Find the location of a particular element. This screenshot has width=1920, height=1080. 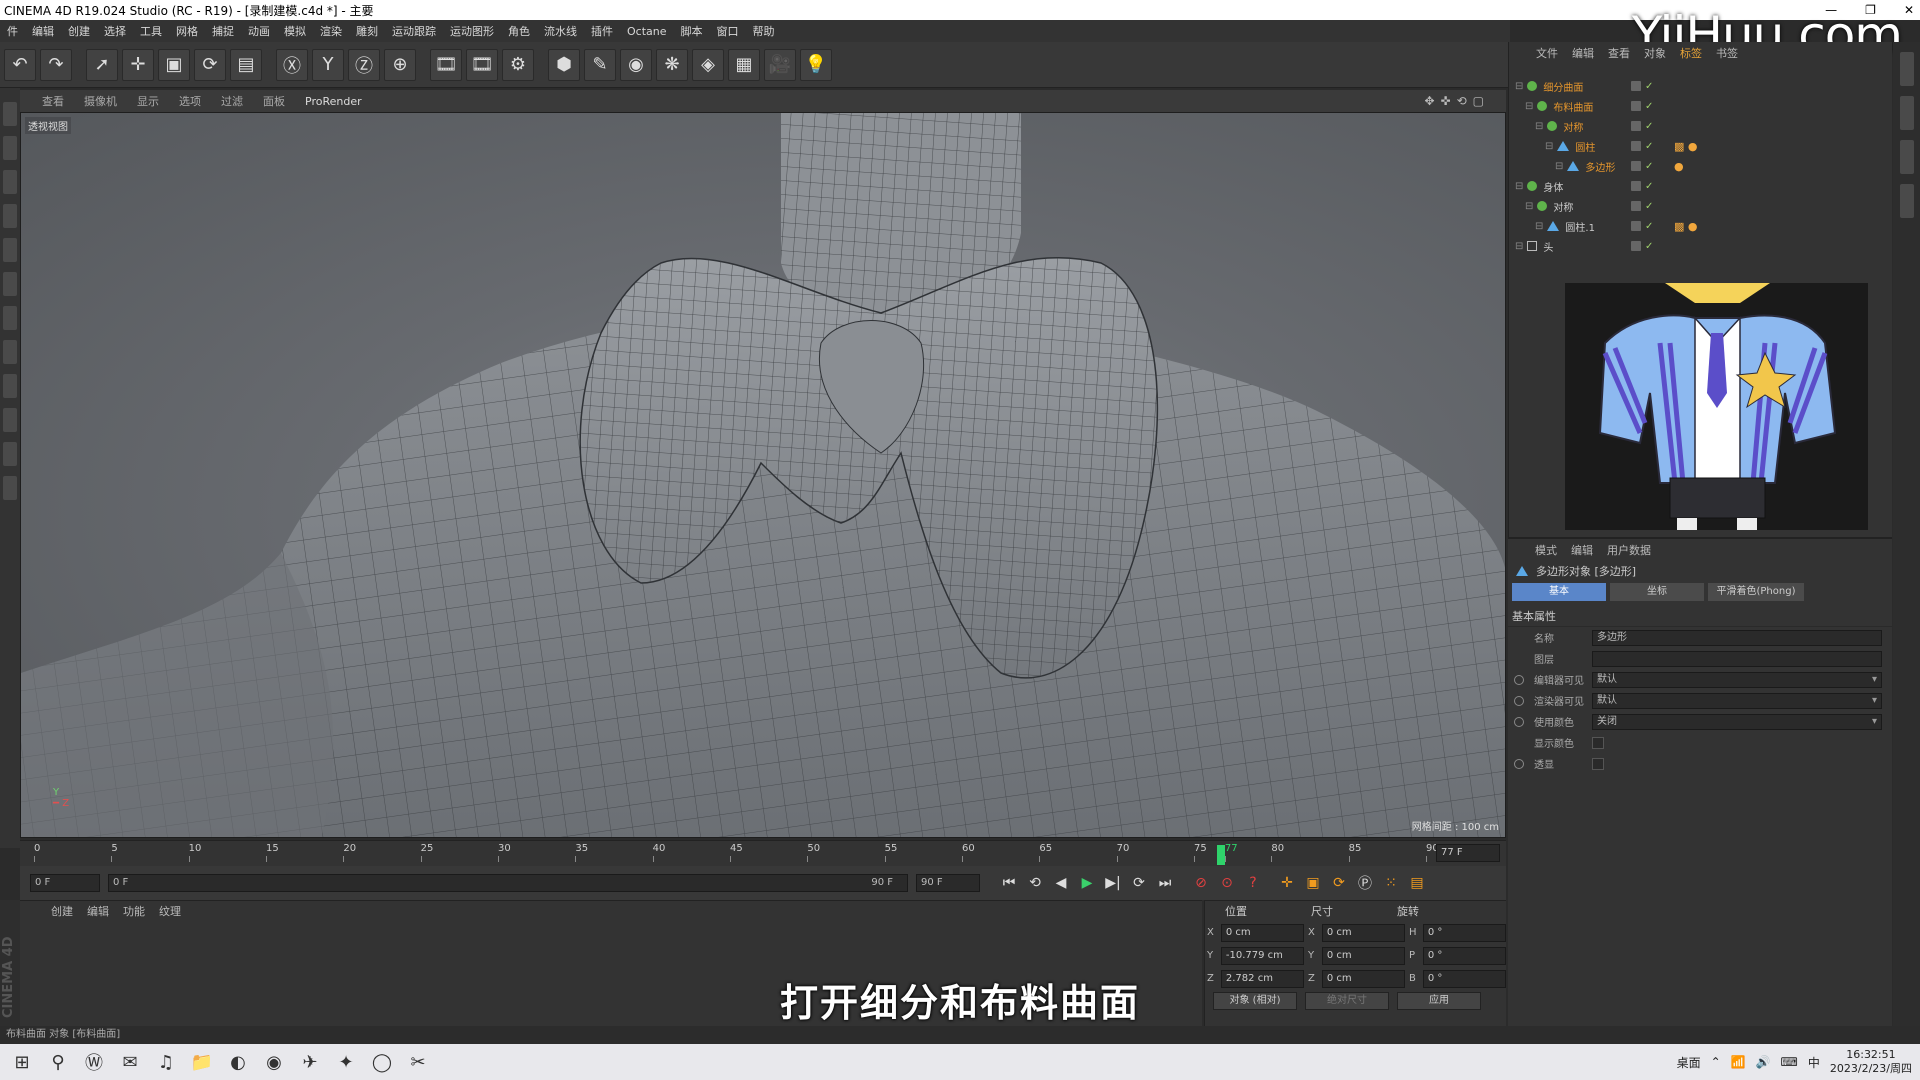

key-pla-button: ⁙ is located at coordinates (1391, 883).